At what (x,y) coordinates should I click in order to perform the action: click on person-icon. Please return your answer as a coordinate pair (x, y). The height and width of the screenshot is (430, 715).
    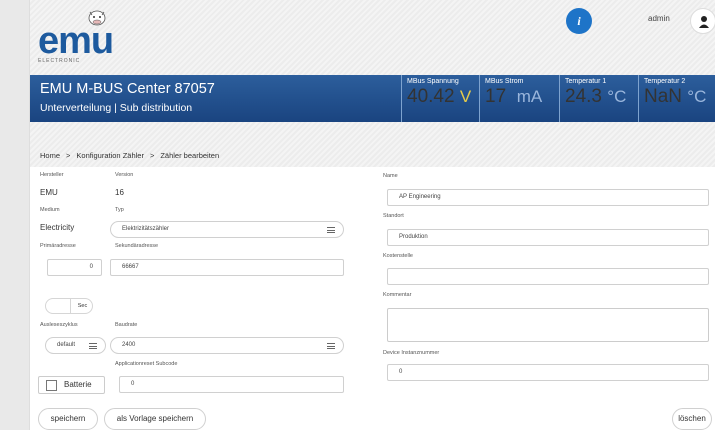
    Looking at the image, I should click on (704, 22).